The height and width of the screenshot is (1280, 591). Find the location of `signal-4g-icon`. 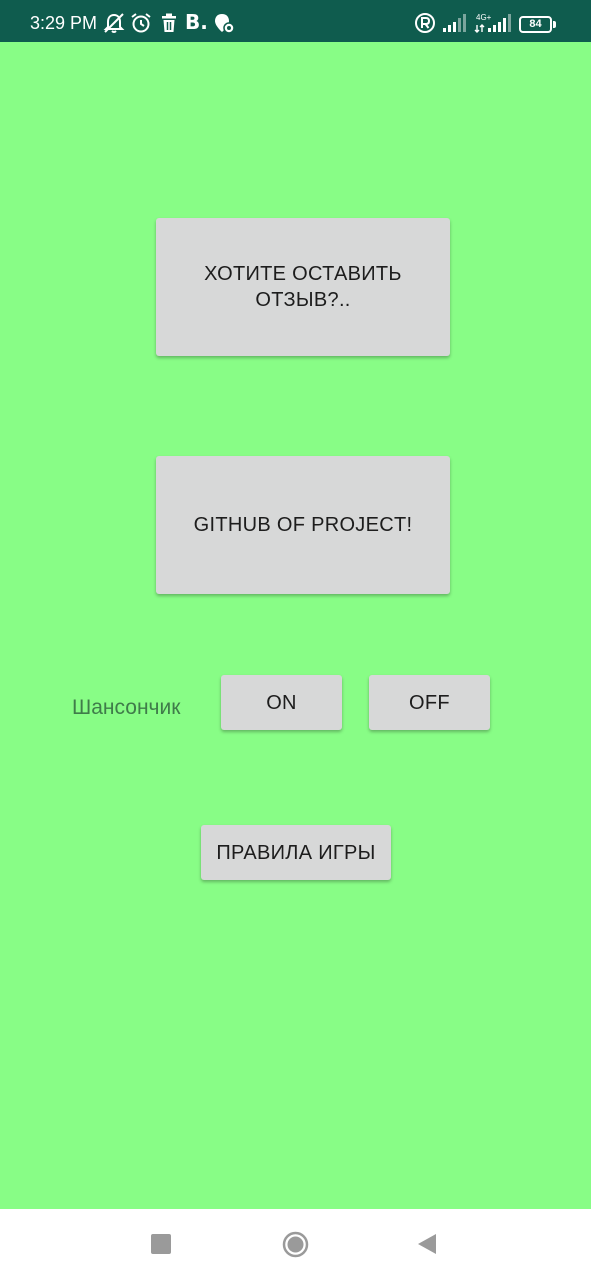

signal-4g-icon is located at coordinates (492, 23).